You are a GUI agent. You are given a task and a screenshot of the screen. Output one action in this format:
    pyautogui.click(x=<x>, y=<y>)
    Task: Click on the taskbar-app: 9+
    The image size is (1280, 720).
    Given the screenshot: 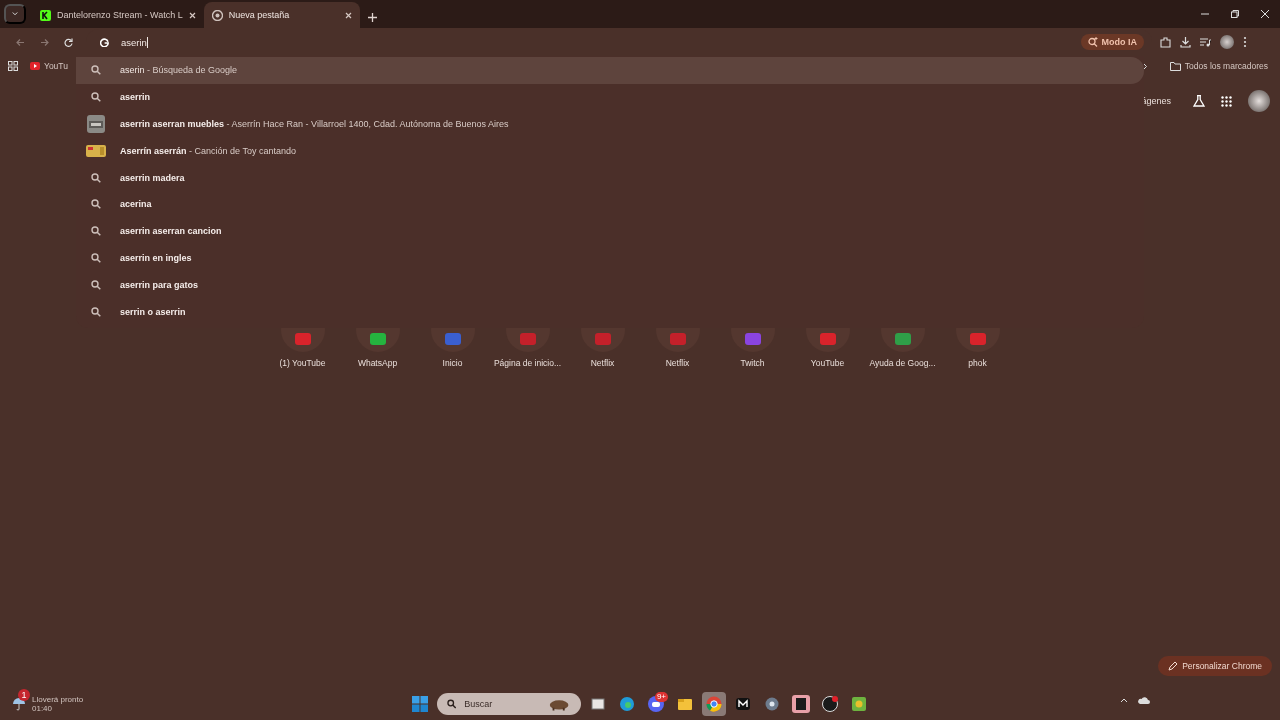 What is the action you would take?
    pyautogui.click(x=656, y=704)
    